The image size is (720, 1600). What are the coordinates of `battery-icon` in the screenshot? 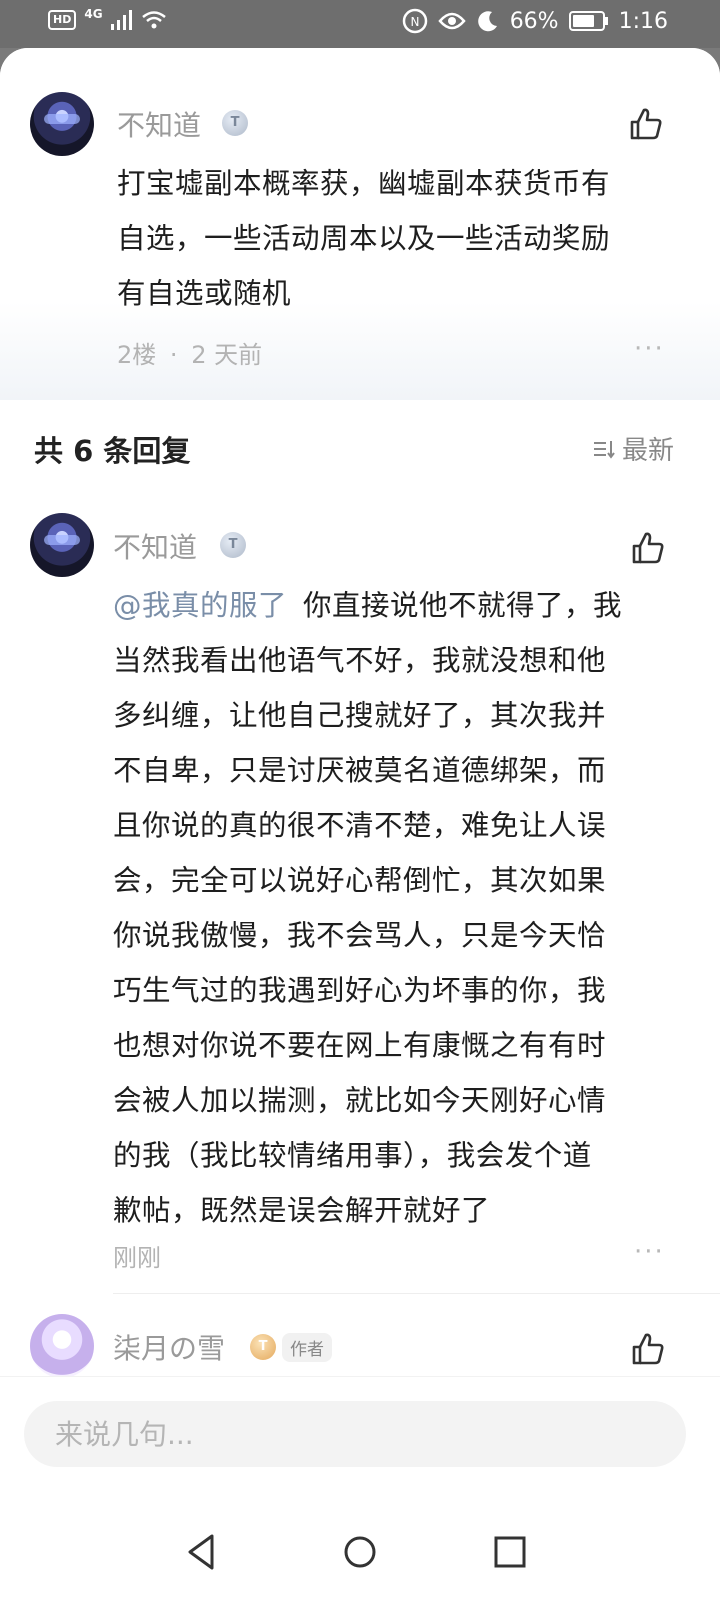 It's located at (588, 21).